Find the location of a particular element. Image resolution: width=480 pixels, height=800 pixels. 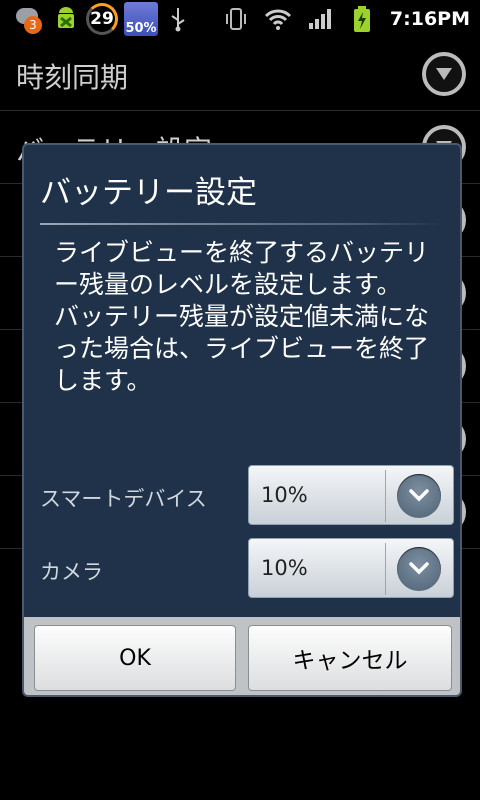

vibrate-icon is located at coordinates (236, 19).